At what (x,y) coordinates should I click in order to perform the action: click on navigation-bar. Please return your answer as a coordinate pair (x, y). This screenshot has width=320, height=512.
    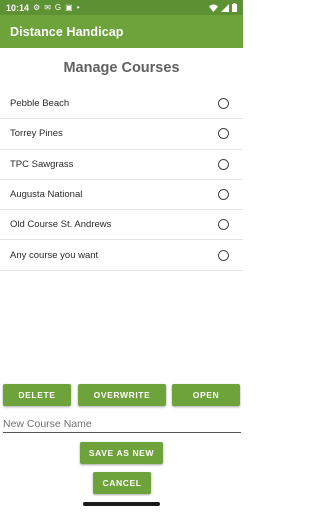
    Looking at the image, I should click on (121, 504).